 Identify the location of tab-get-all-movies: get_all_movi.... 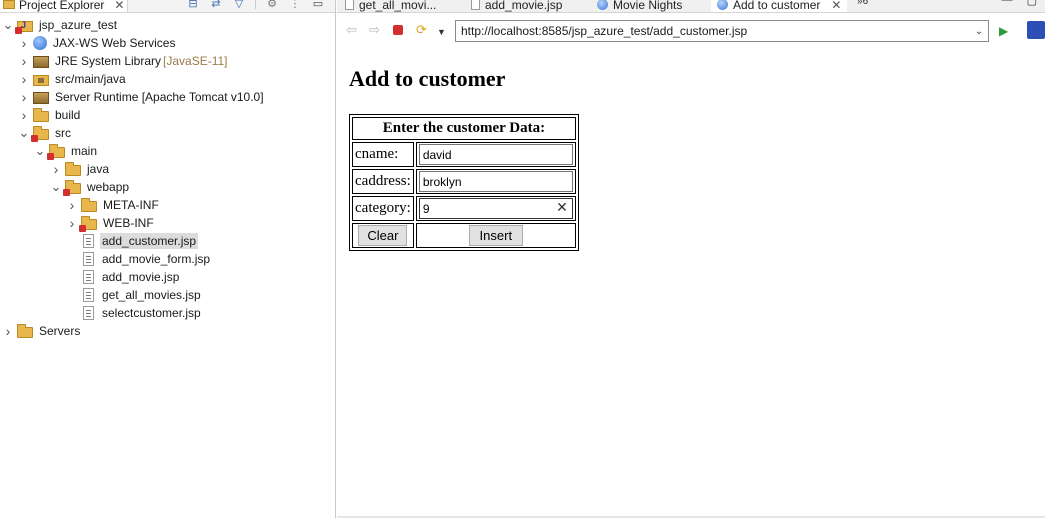
(390, 6).